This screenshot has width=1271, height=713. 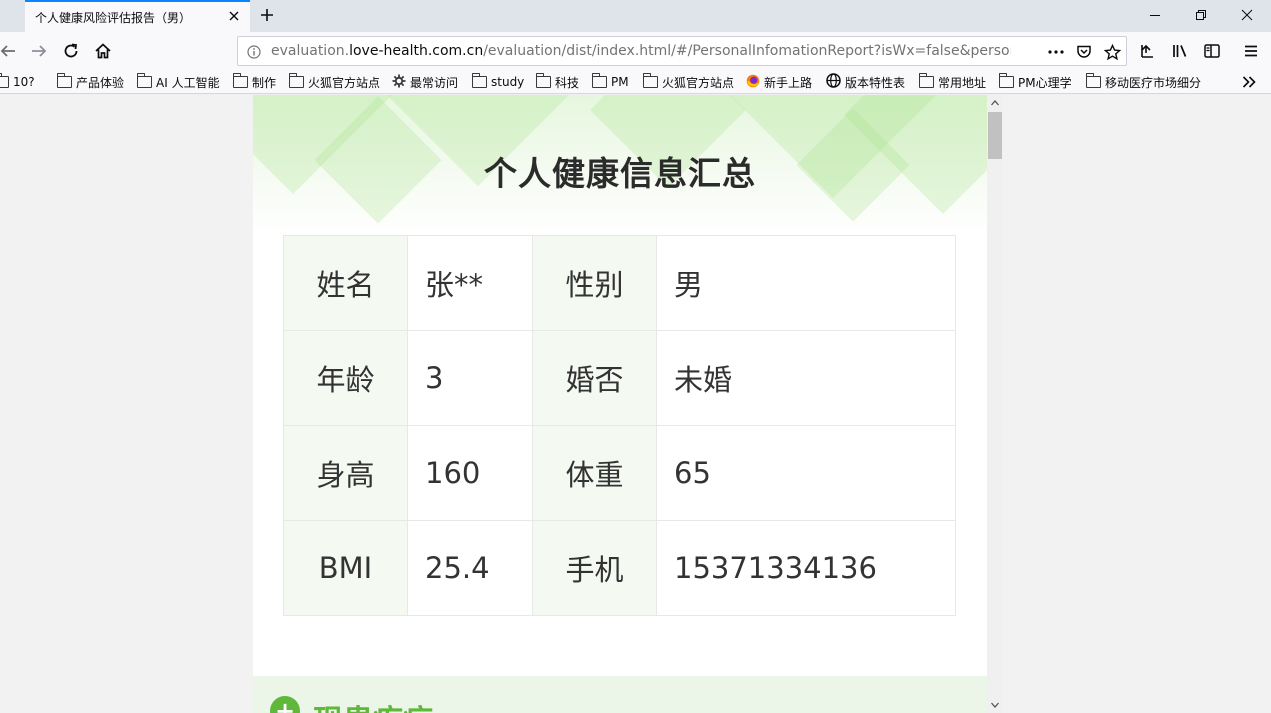 I want to click on table-row: 年龄 3 婚否 未婚, so click(x=619, y=378).